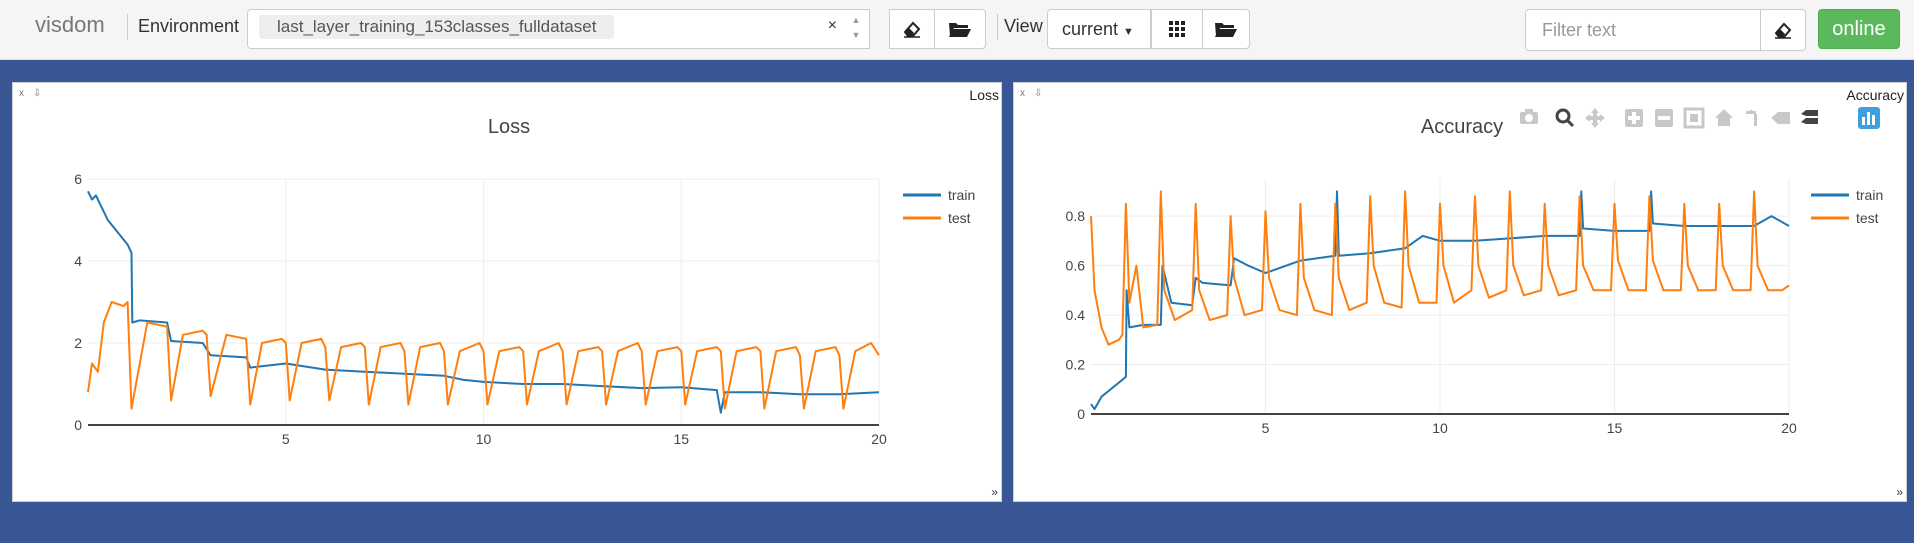 The height and width of the screenshot is (543, 1914). I want to click on manage-views-button, so click(1226, 29).